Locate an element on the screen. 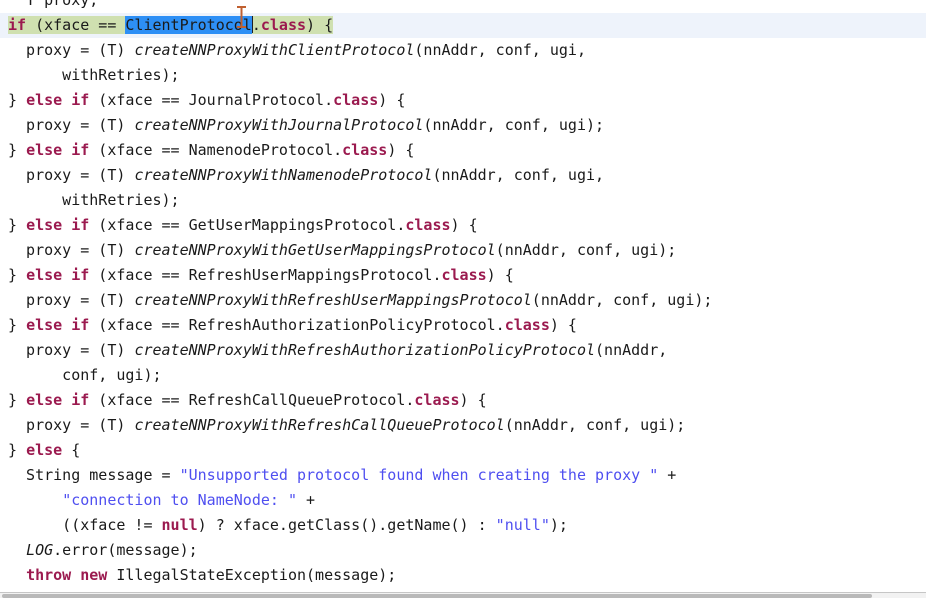 Image resolution: width=926 pixels, height=598 pixels. code-token: (xface == RefreshCallQueueProtocol is located at coordinates (247, 400).